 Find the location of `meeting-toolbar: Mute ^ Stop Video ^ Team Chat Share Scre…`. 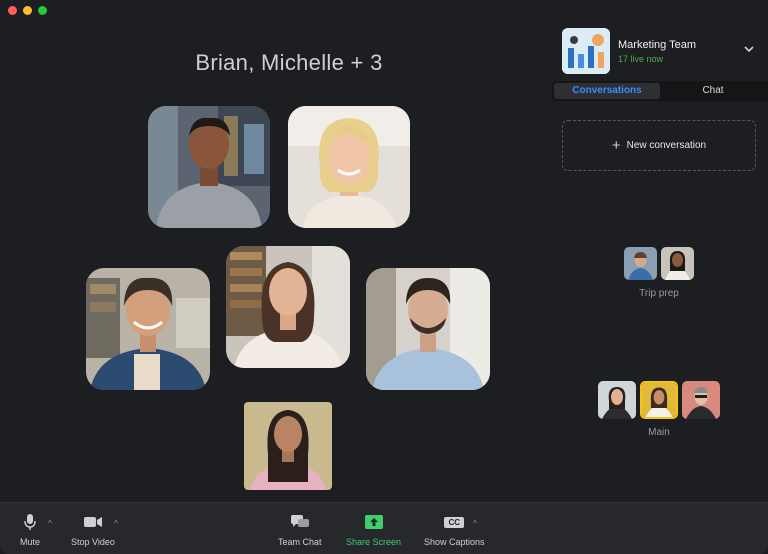

meeting-toolbar: Mute ^ Stop Video ^ Team Chat Share Scre… is located at coordinates (384, 528).